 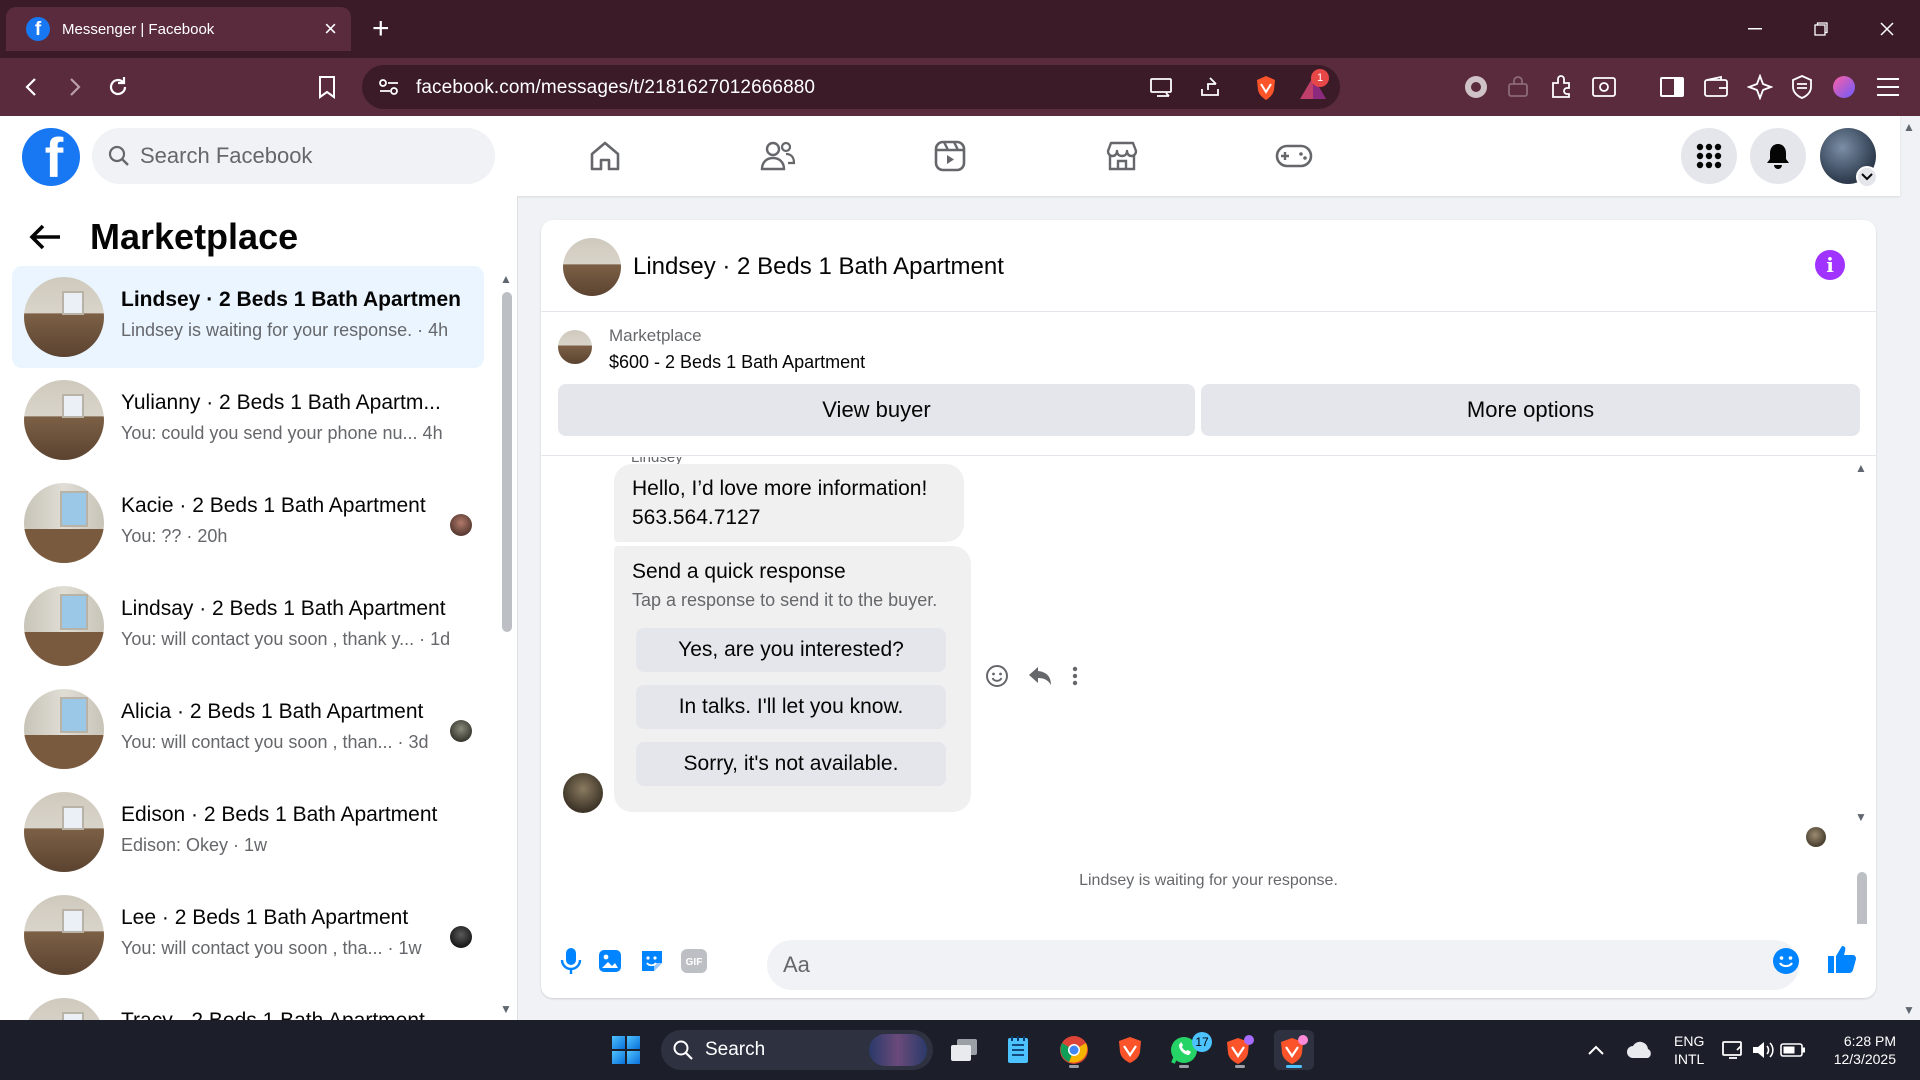 What do you see at coordinates (381, 29) in the screenshot?
I see `new-tab-button: +` at bounding box center [381, 29].